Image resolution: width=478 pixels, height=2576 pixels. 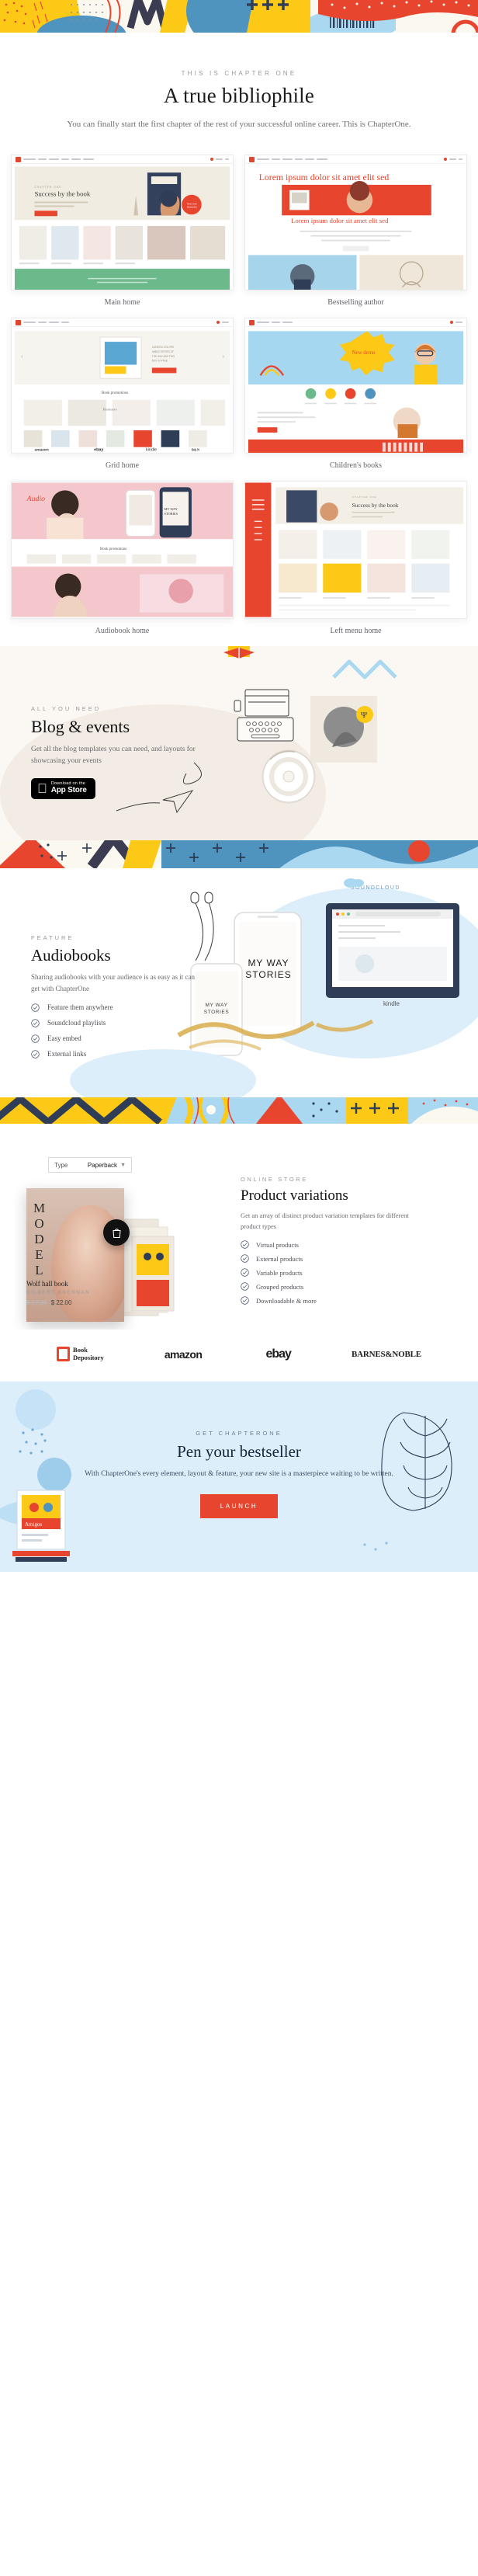 I want to click on add-to-cart-button, so click(x=116, y=1232).